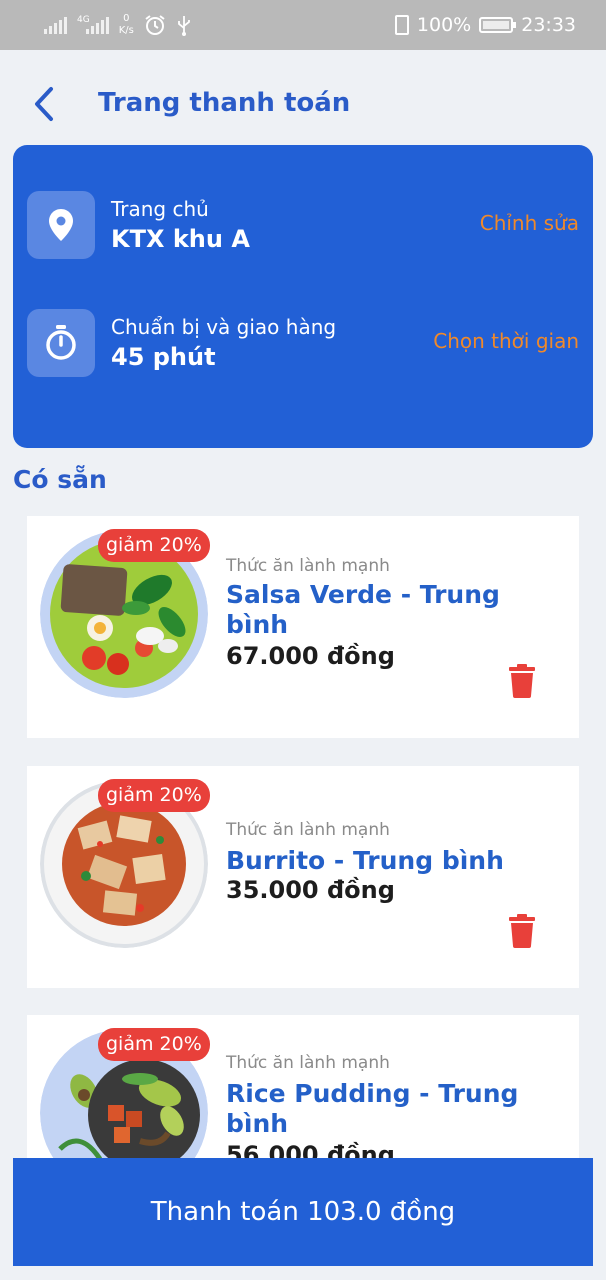 The image size is (606, 1280). Describe the element at coordinates (180, 239) in the screenshot. I see `address-value: KTX khu A` at that location.